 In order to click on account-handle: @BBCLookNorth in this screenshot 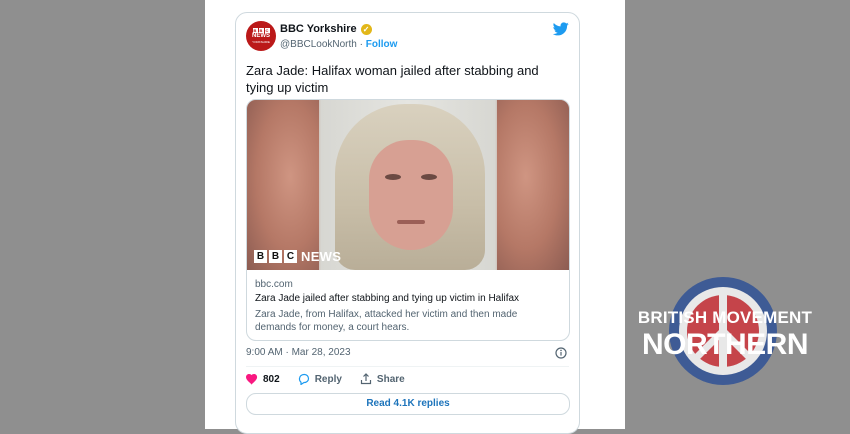, I will do `click(318, 44)`.